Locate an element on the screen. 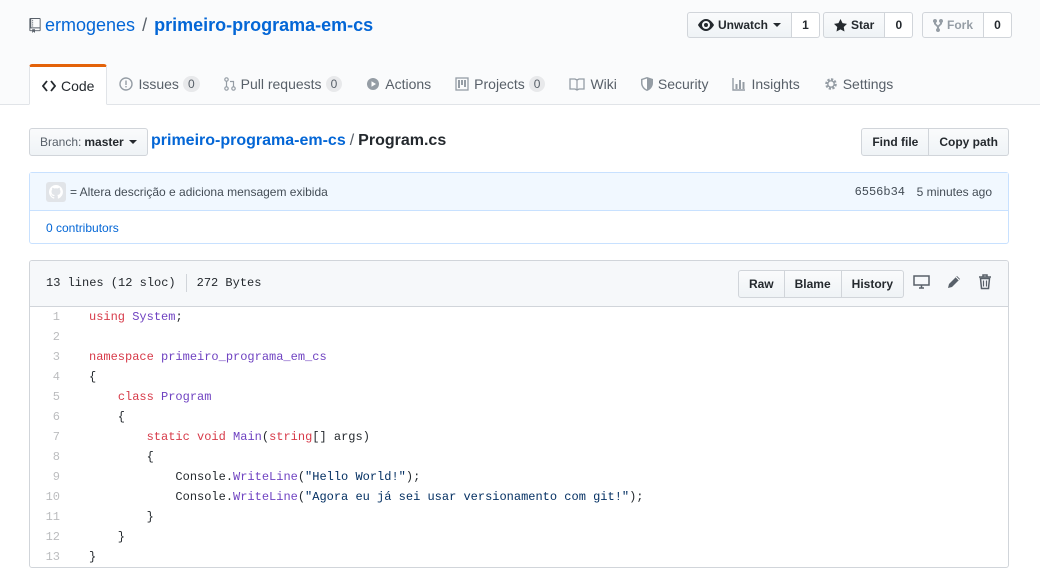 This screenshot has width=1040, height=579. line-number: 4 is located at coordinates (50, 377).